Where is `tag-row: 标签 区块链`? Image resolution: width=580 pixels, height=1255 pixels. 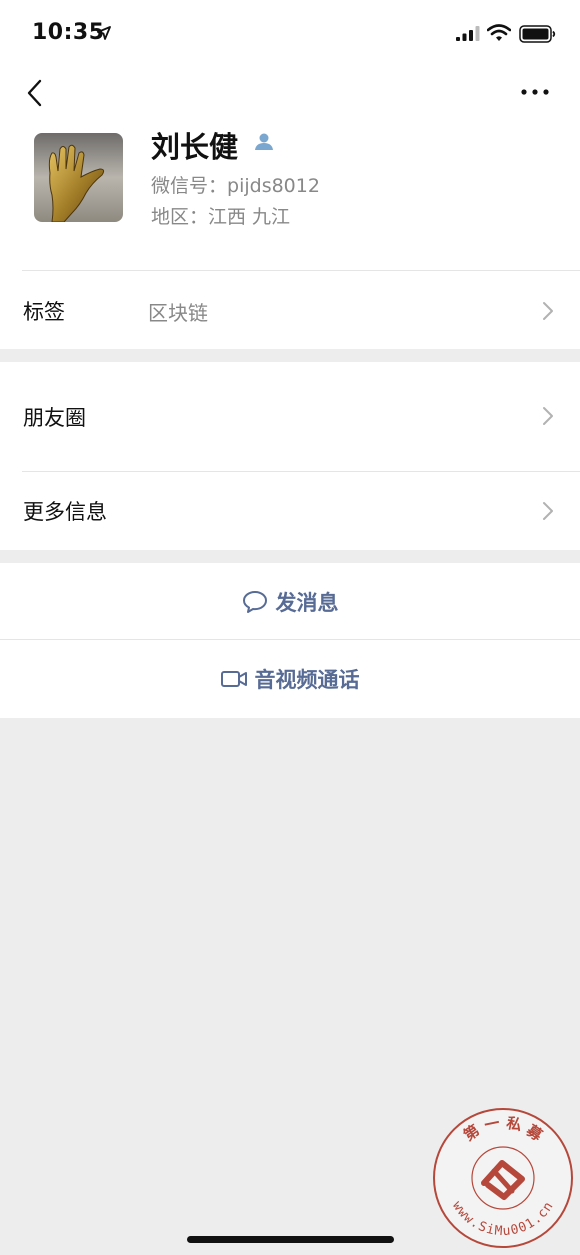
tag-row: 标签 区块链 is located at coordinates (290, 310).